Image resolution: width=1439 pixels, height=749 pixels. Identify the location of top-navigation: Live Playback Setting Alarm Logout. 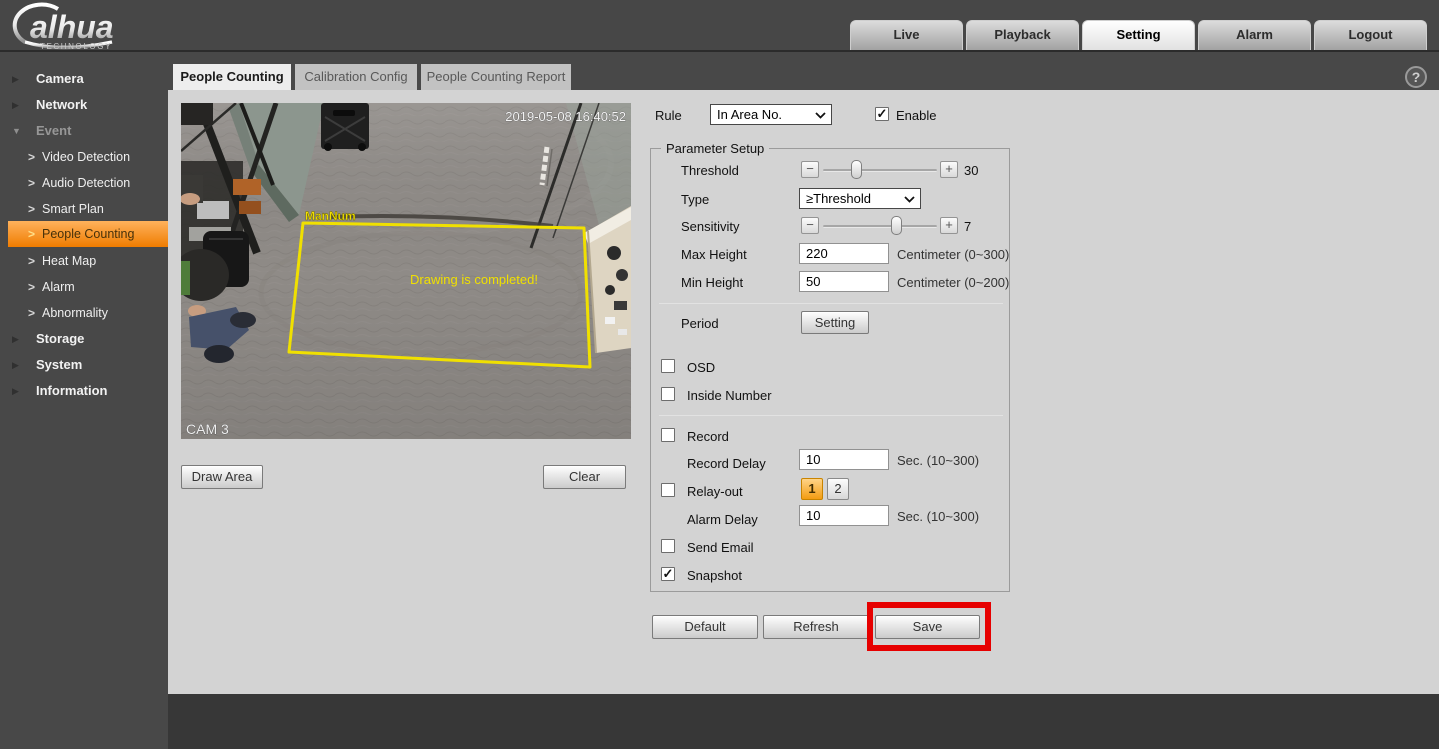
(1138, 35).